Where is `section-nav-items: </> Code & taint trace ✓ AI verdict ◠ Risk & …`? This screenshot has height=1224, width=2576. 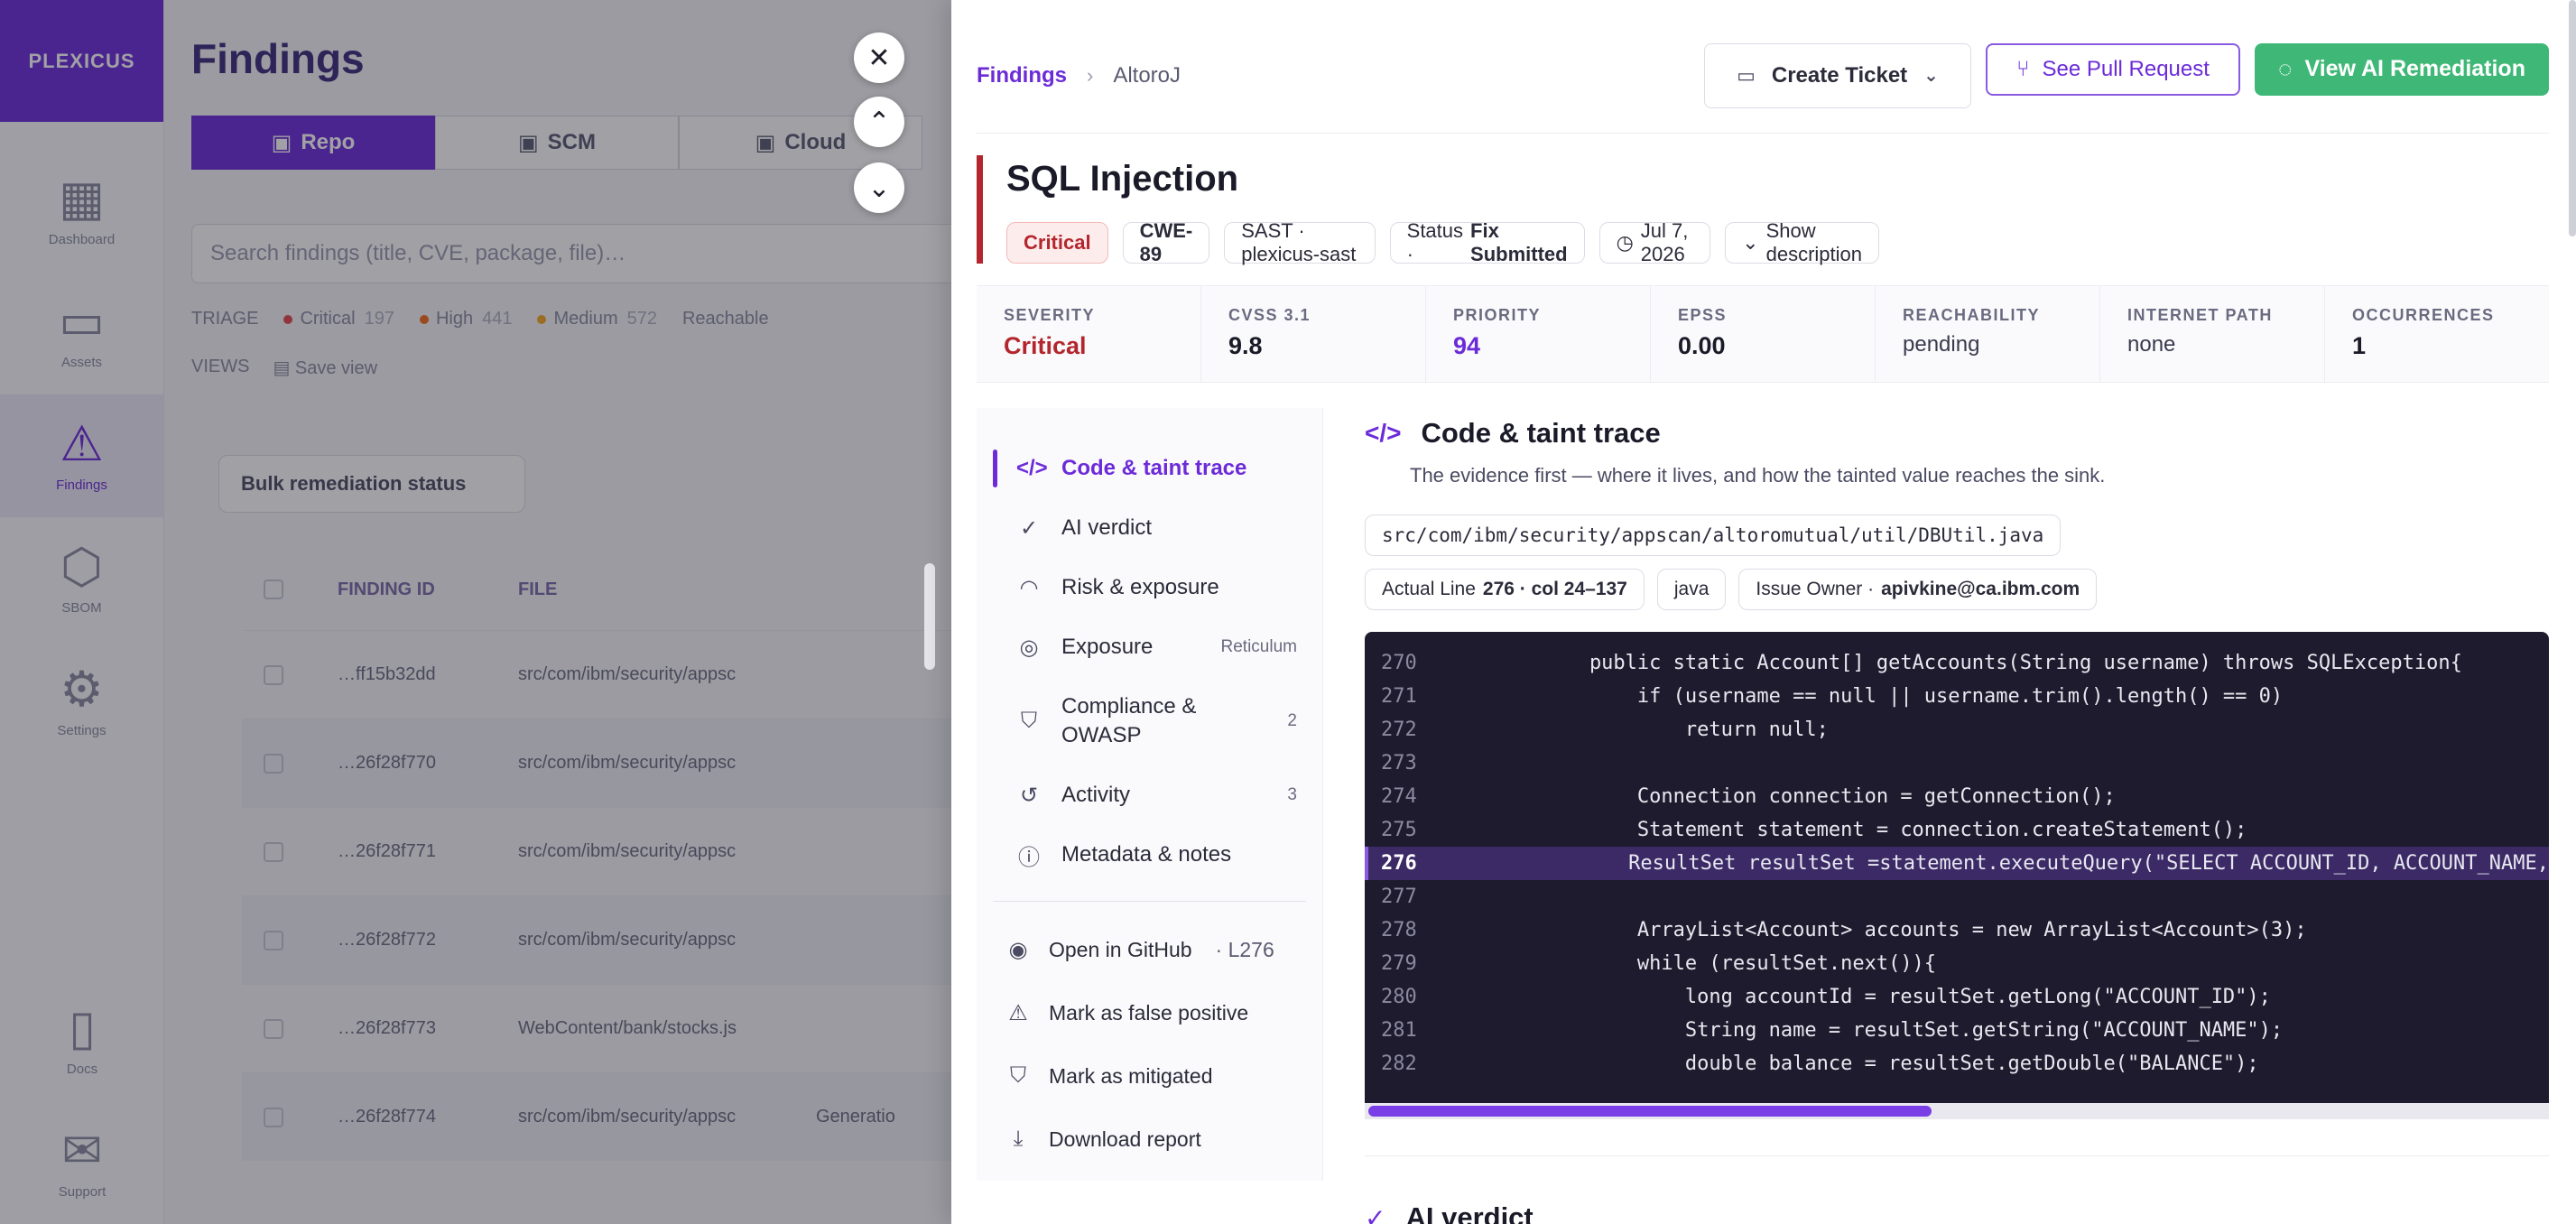
section-nav-items: </> Code & taint trace ✓ AI verdict ◠ Risk & … is located at coordinates (1149, 662).